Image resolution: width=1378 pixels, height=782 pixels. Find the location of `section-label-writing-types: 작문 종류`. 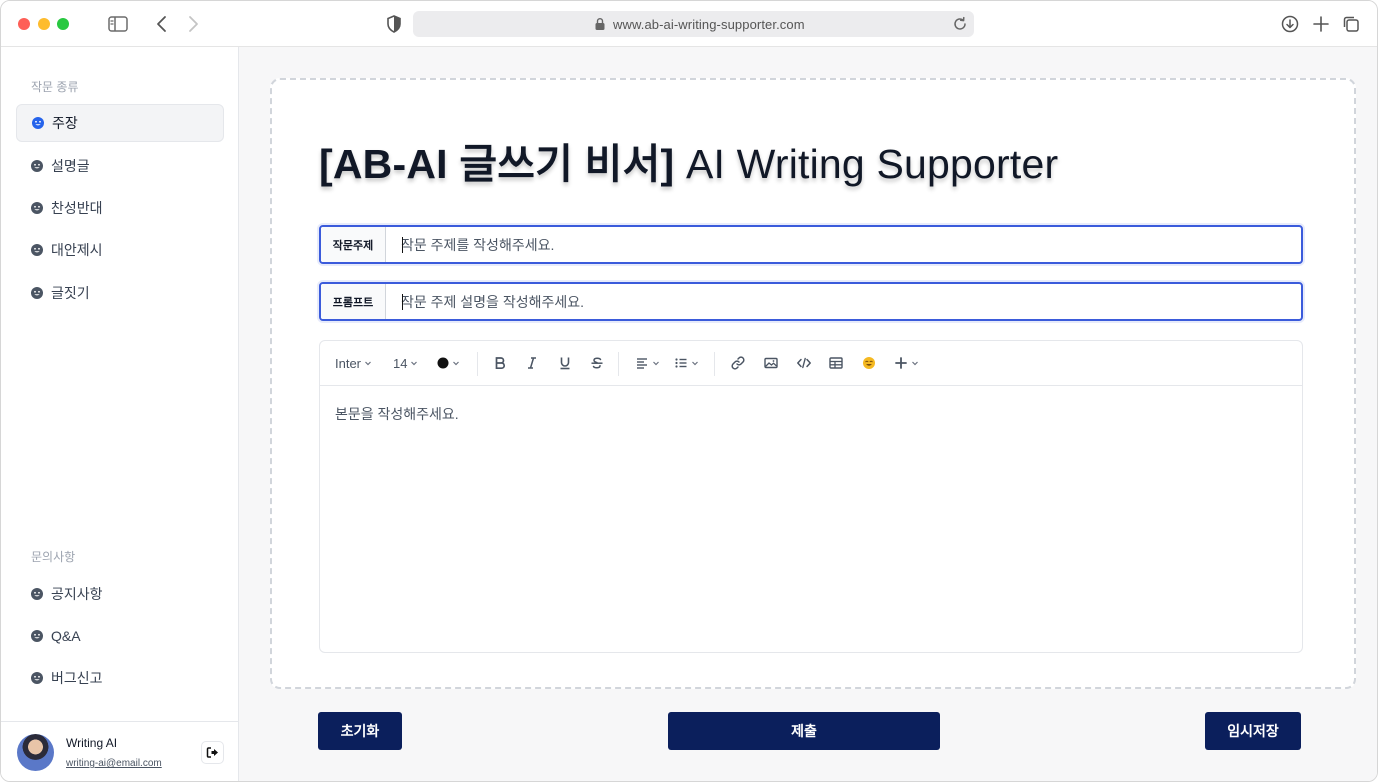

section-label-writing-types: 작문 종류 is located at coordinates (55, 87).